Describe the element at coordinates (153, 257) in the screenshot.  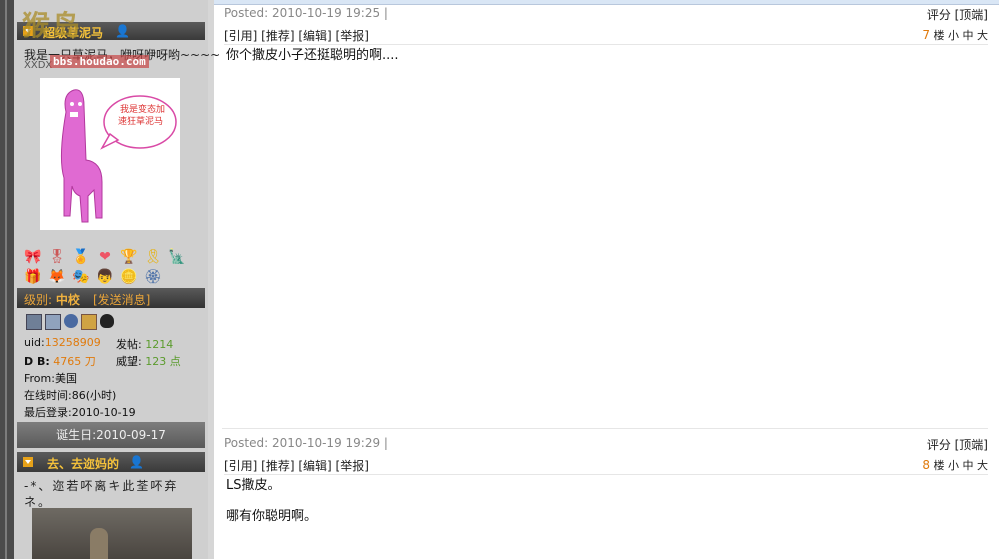
I see `medal-icon: 🎗` at that location.